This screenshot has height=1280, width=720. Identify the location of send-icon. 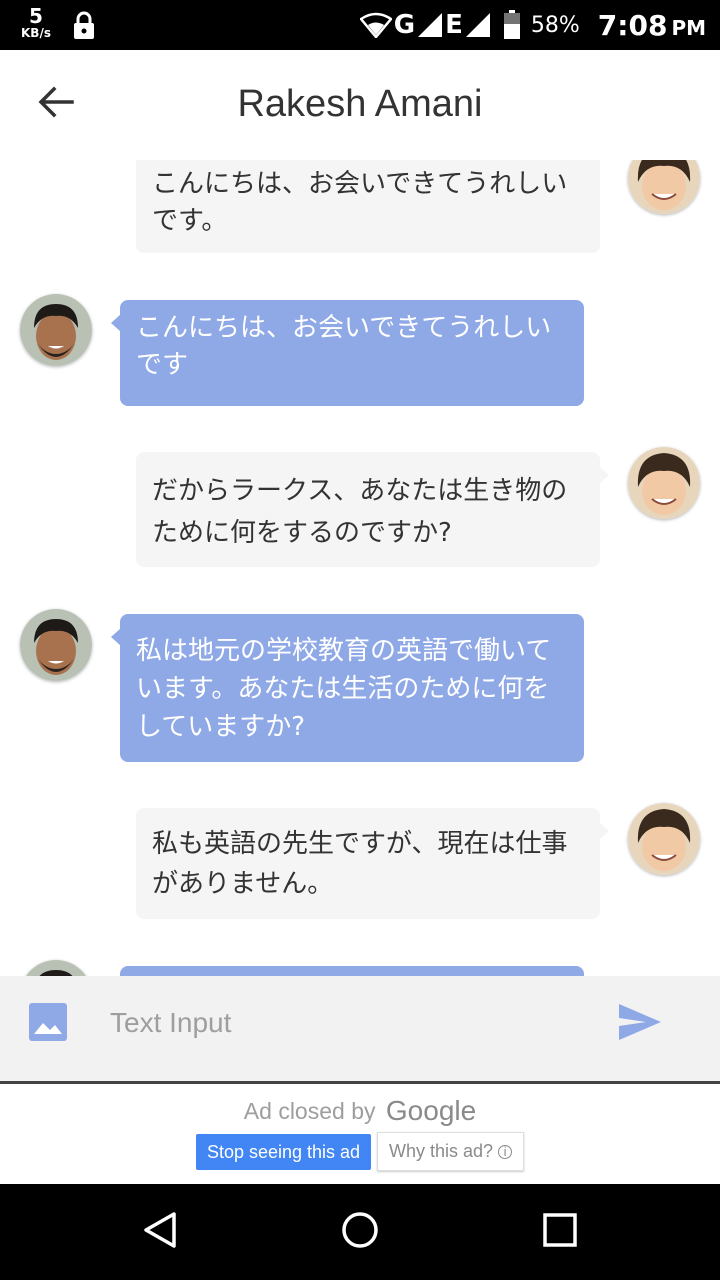
(640, 1027).